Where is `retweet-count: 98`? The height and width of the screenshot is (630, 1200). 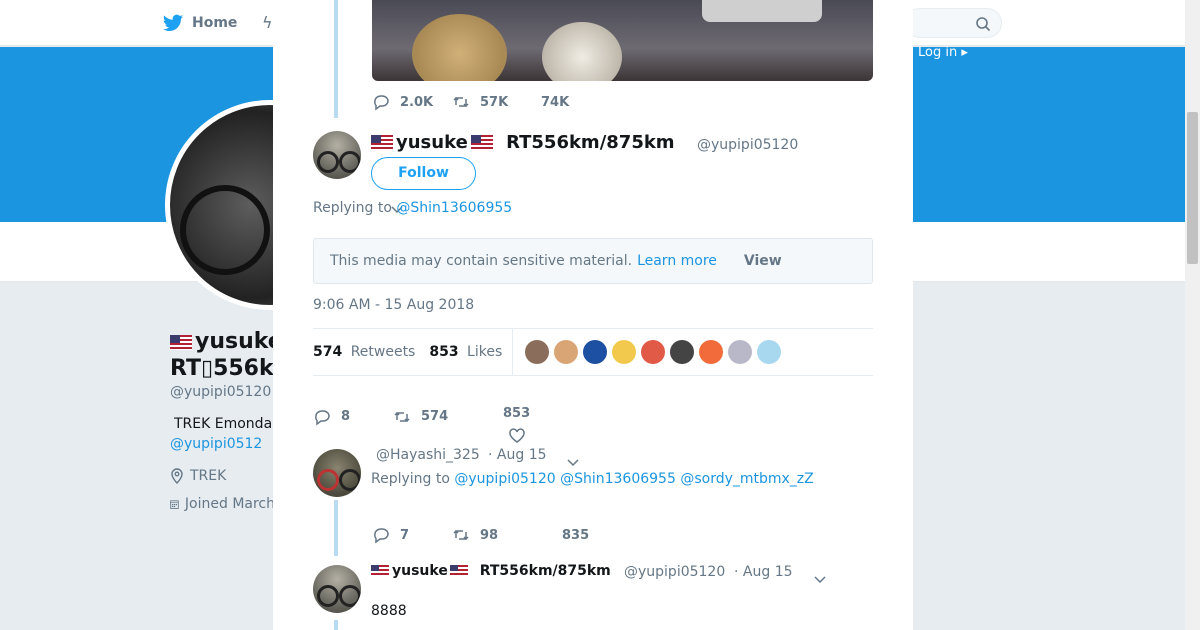
retweet-count: 98 is located at coordinates (489, 535).